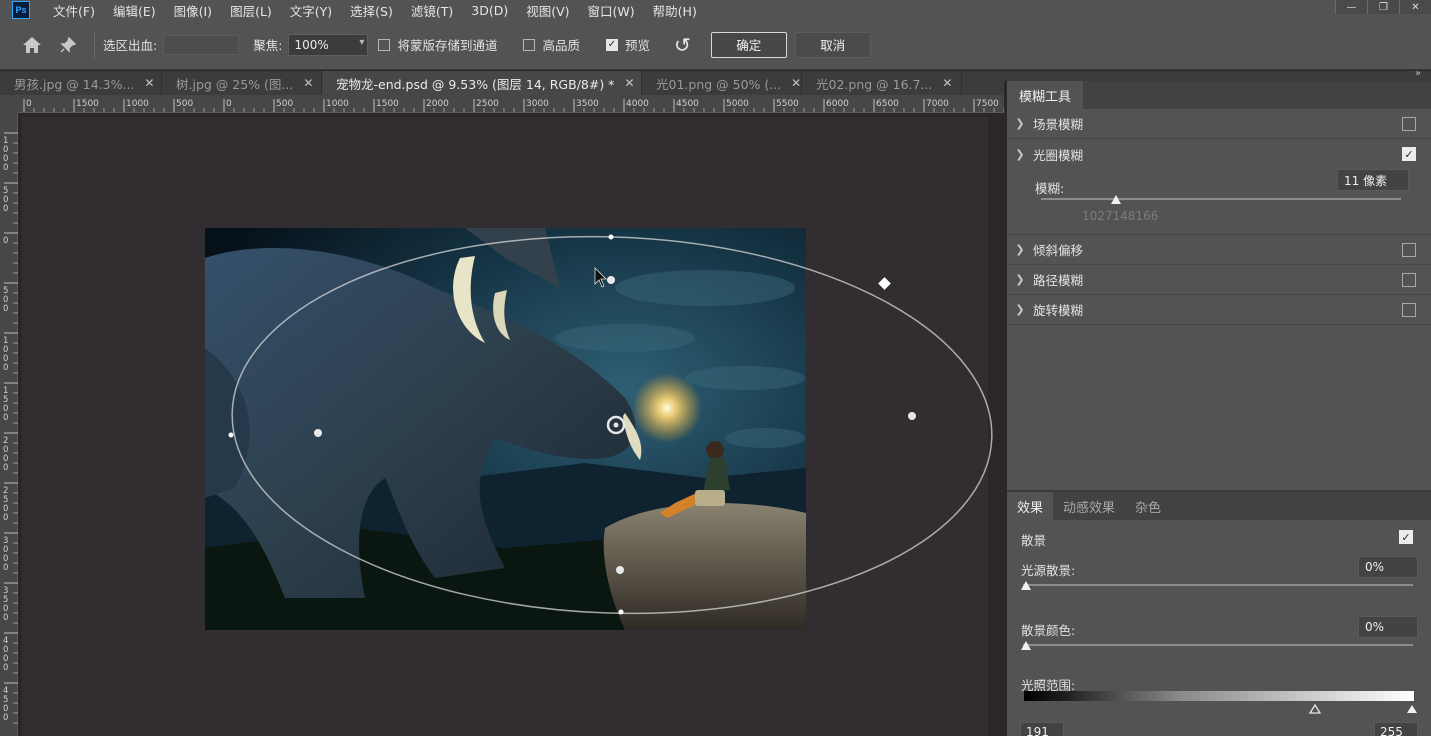 The image size is (1431, 736). What do you see at coordinates (1026, 585) in the screenshot?
I see `light-bokeh-slider-thumb` at bounding box center [1026, 585].